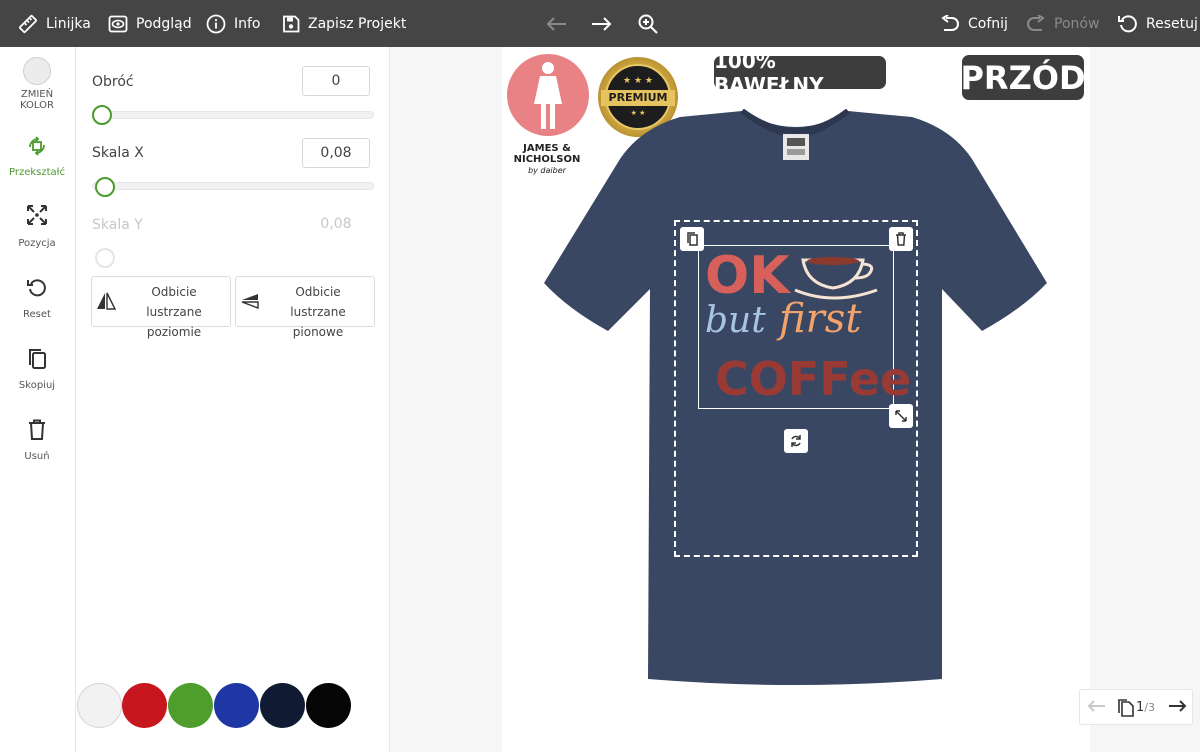  Describe the element at coordinates (117, 225) in the screenshot. I see `scale-y-label: Skala Y` at that location.